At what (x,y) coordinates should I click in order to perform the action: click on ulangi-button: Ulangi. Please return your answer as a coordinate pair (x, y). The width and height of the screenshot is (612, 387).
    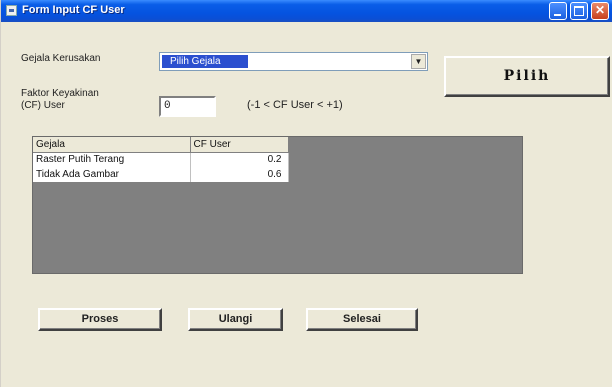
    Looking at the image, I should click on (235, 319).